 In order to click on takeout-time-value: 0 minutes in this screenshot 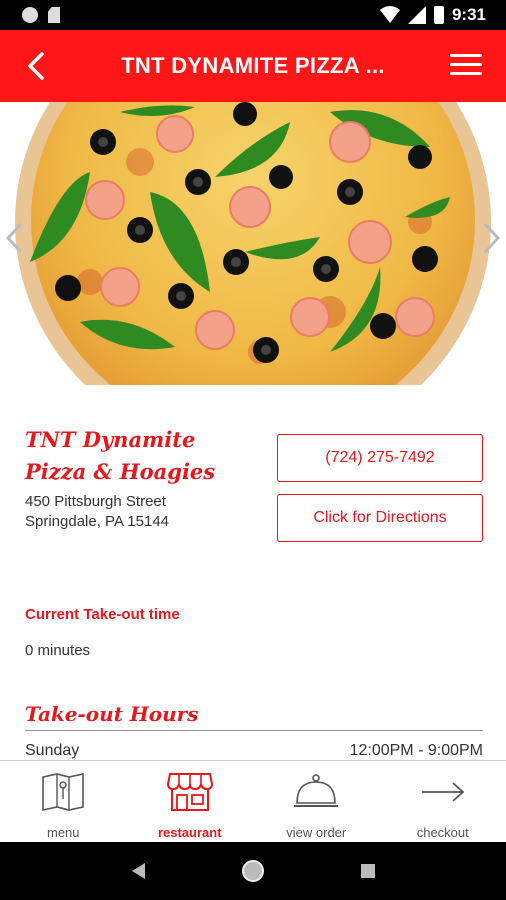, I will do `click(58, 650)`.